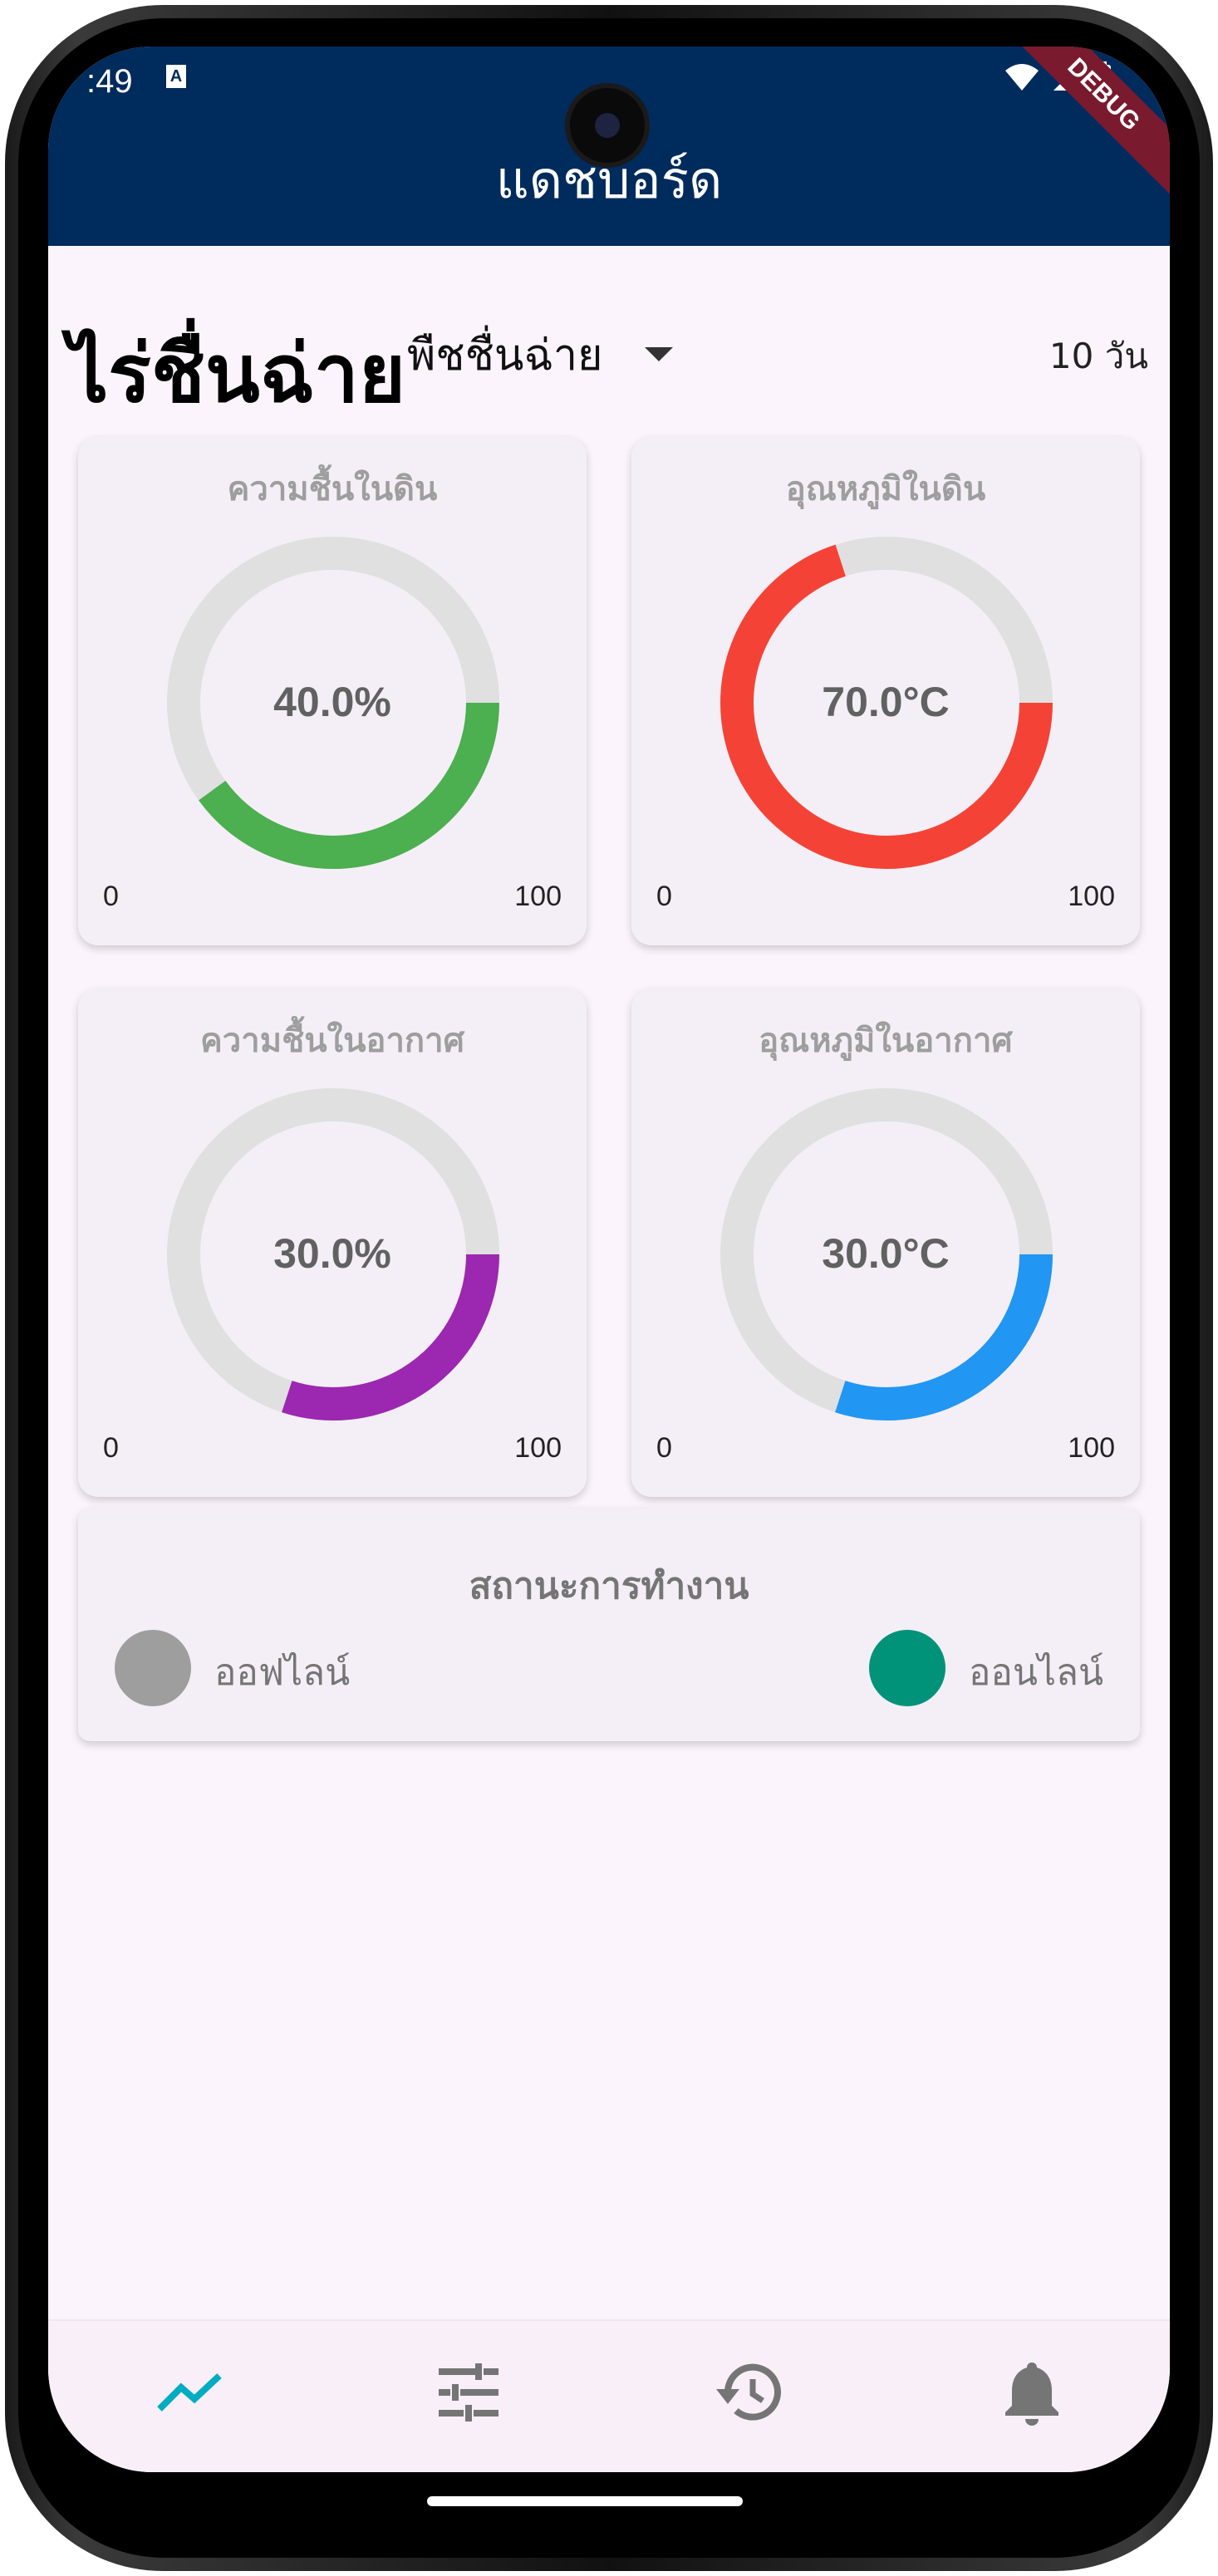 The image size is (1218, 2576). I want to click on nav-dashboard, so click(189, 2392).